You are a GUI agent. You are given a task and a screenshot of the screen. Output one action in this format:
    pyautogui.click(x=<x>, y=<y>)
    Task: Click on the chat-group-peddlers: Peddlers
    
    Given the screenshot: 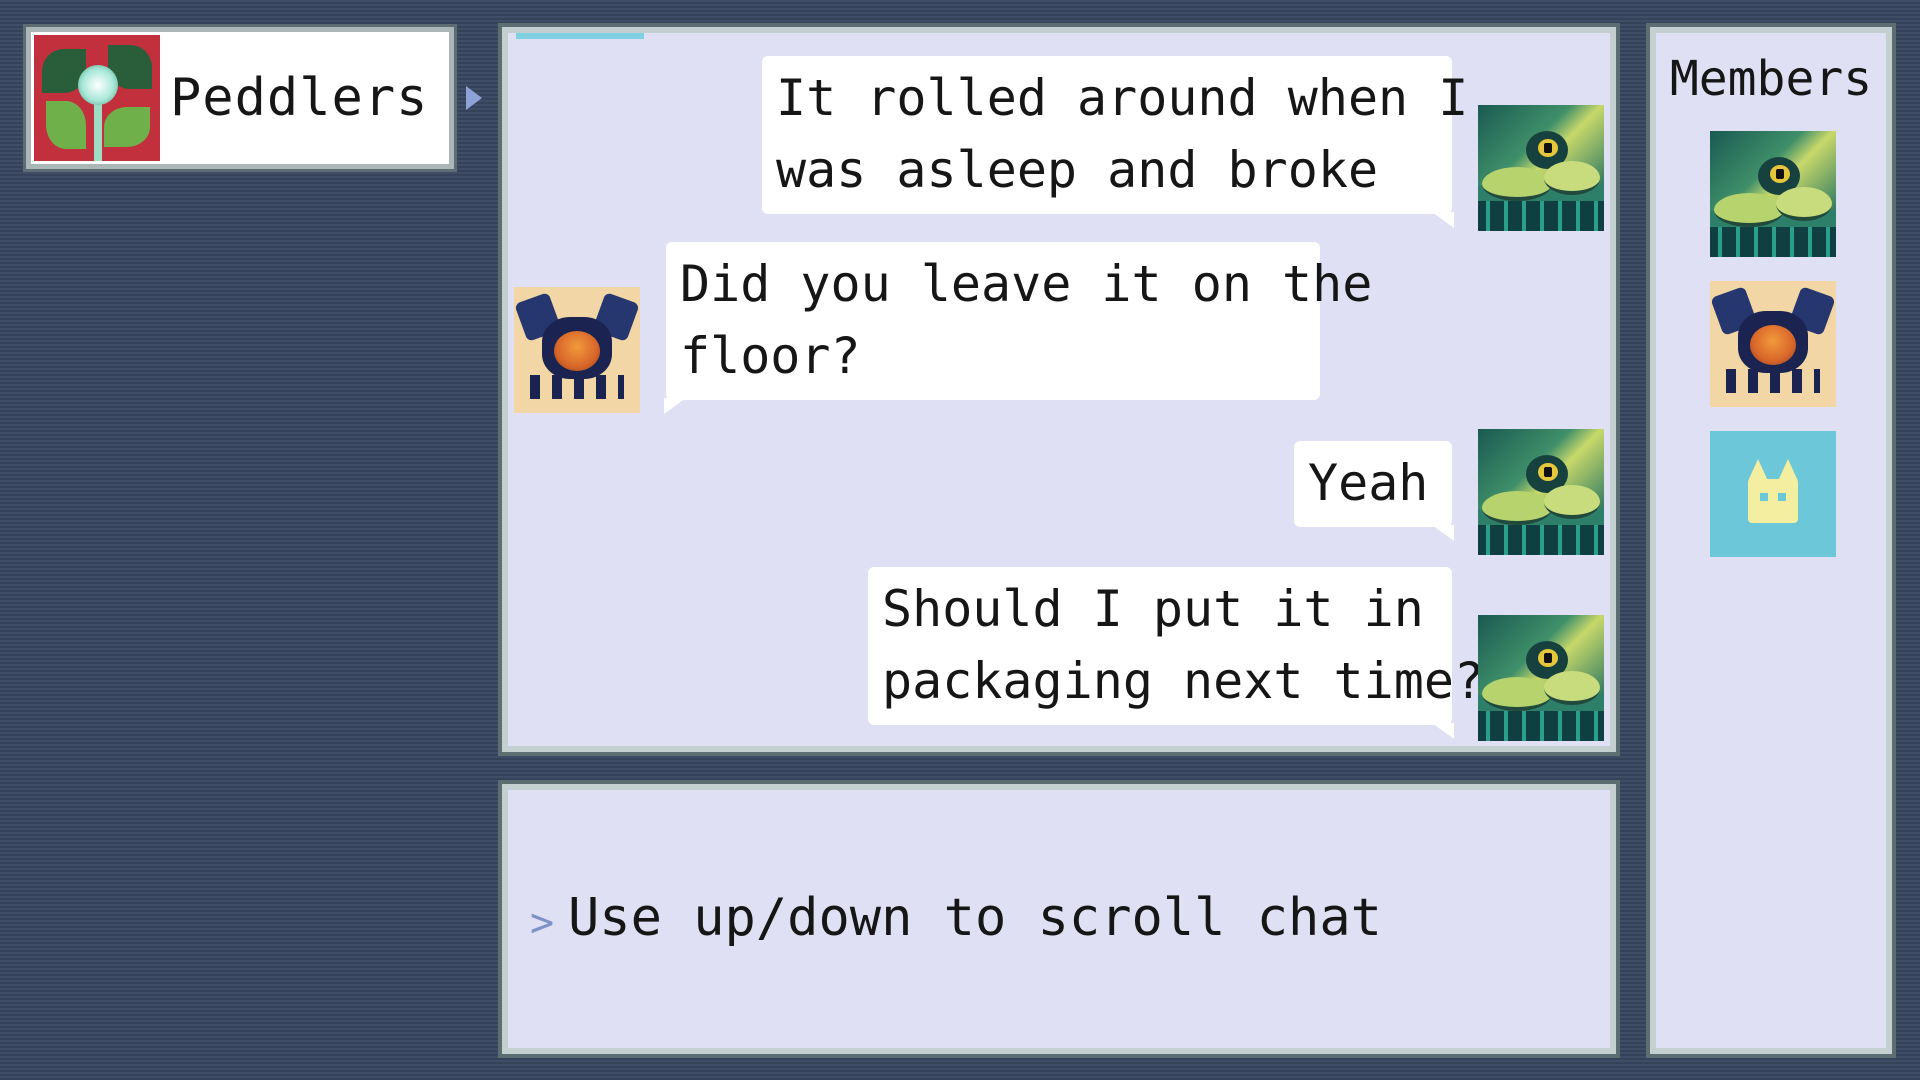 What is the action you would take?
    pyautogui.click(x=240, y=98)
    